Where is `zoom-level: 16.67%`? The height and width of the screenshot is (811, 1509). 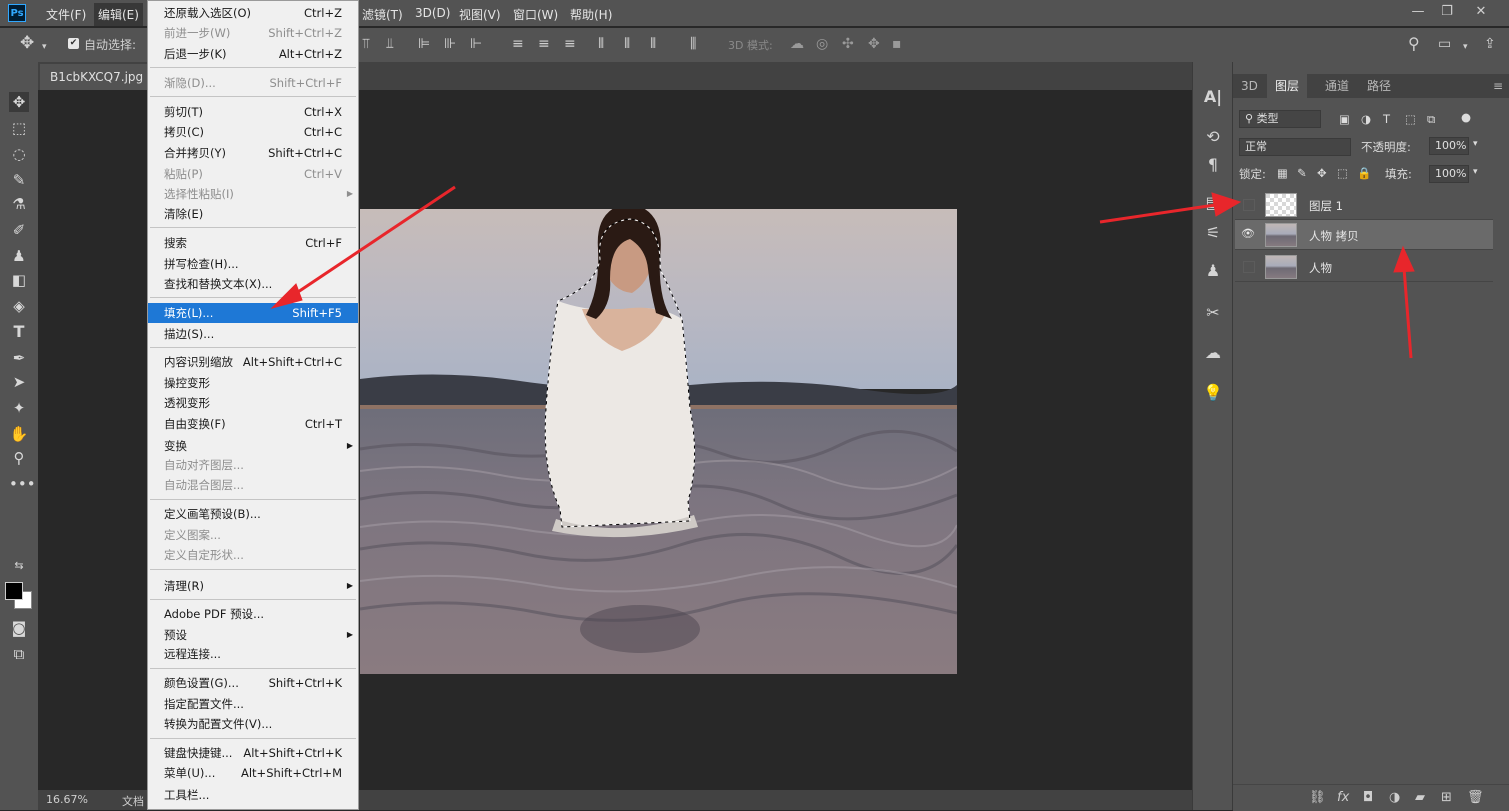 zoom-level: 16.67% is located at coordinates (67, 799).